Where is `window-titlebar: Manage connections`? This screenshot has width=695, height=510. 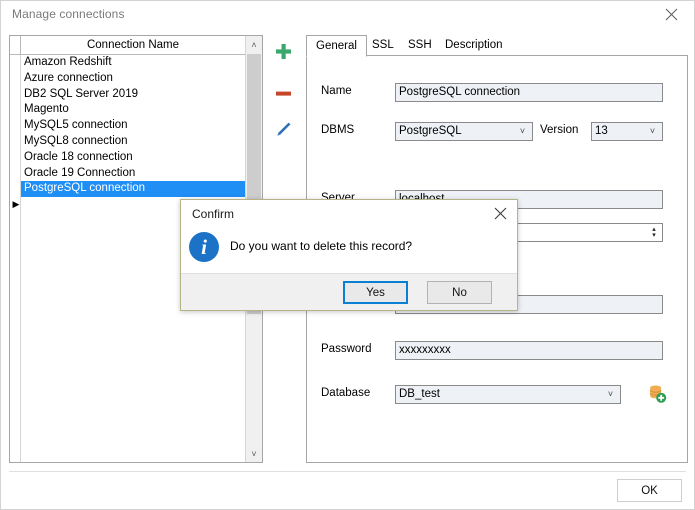 window-titlebar: Manage connections is located at coordinates (347, 14).